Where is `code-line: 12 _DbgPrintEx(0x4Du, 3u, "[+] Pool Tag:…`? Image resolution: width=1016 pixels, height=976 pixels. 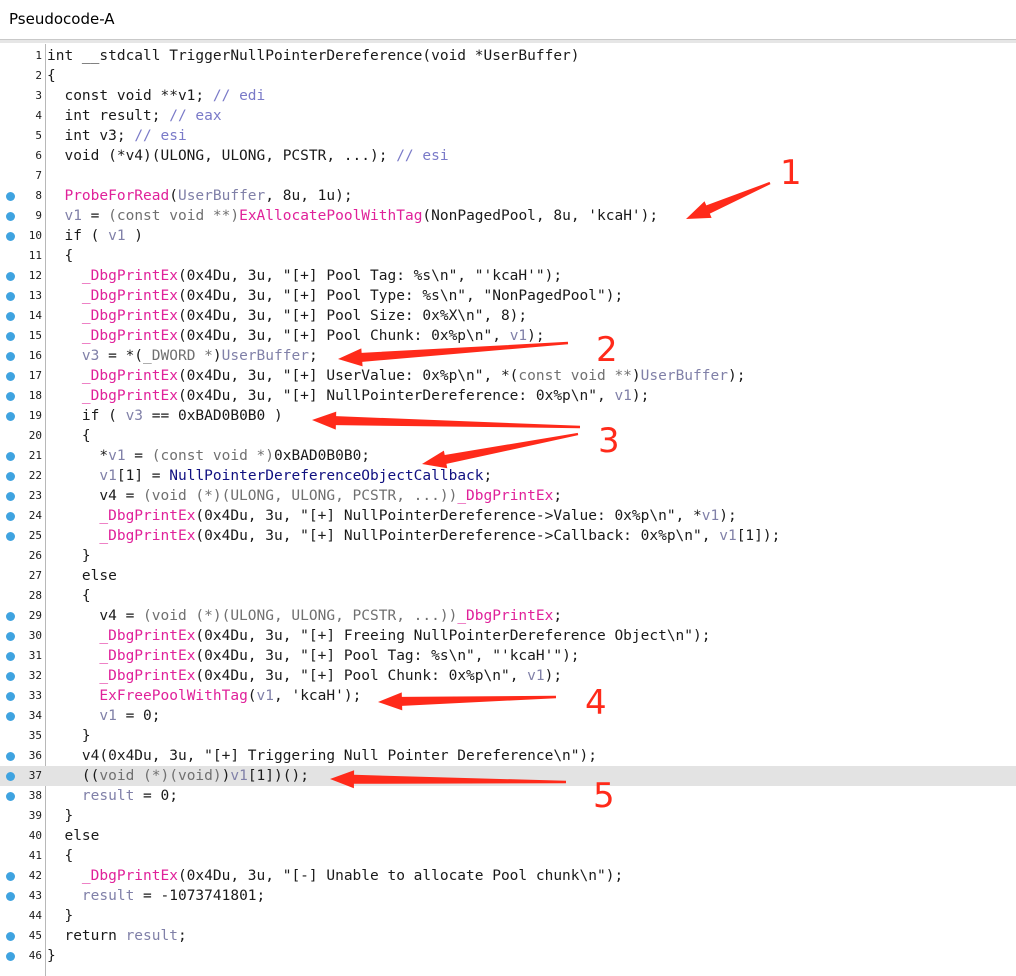
code-line: 12 _DbgPrintEx(0x4Du, 3u, "[+] Pool Tag:… is located at coordinates (508, 276).